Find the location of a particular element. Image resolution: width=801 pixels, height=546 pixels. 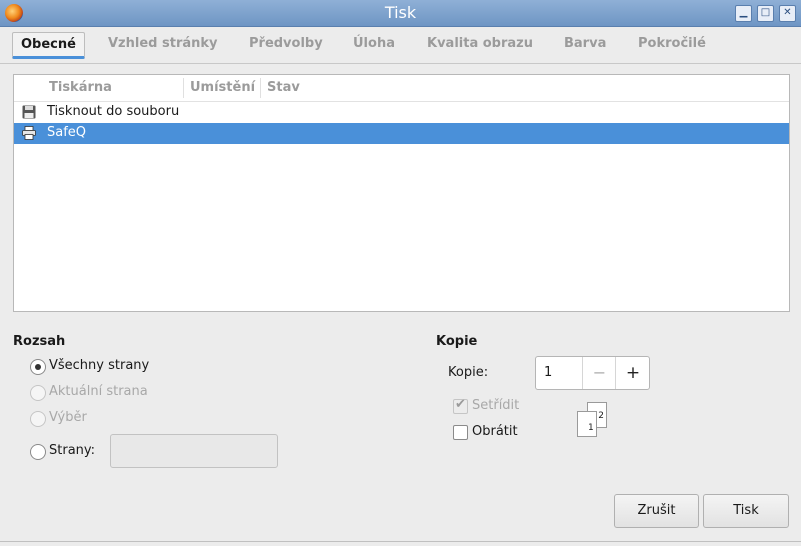

copies-value: 1 is located at coordinates (548, 372).